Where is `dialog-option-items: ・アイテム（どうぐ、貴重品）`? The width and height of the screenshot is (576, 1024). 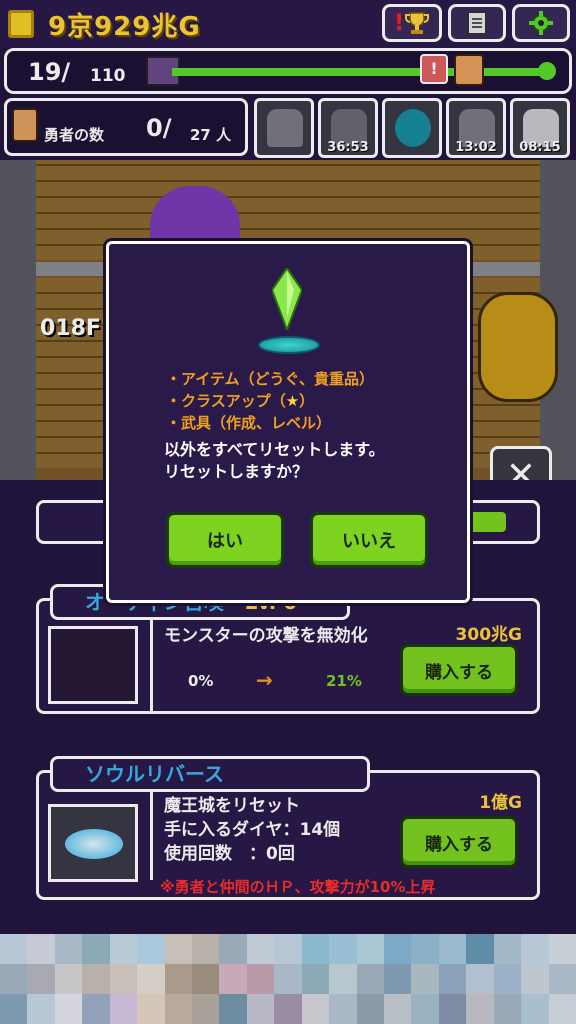 dialog-option-items: ・アイテム（どうぐ、貴重品） is located at coordinates (270, 379).